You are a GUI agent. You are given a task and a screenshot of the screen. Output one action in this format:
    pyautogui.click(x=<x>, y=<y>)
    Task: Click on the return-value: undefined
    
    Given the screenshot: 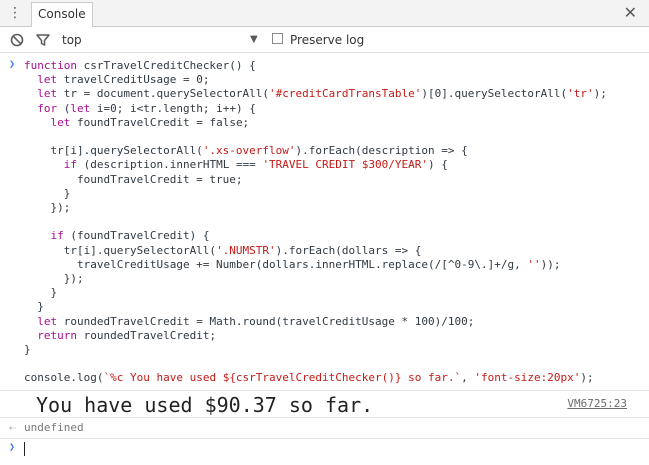 What is the action you would take?
    pyautogui.click(x=54, y=427)
    